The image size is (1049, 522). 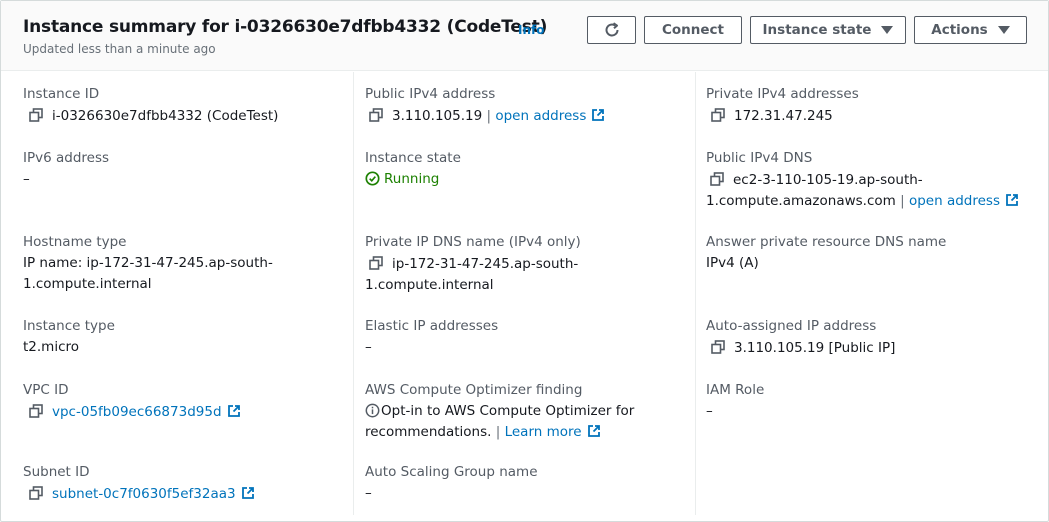 I want to click on instance-state-field-label: Instance state, so click(x=413, y=158).